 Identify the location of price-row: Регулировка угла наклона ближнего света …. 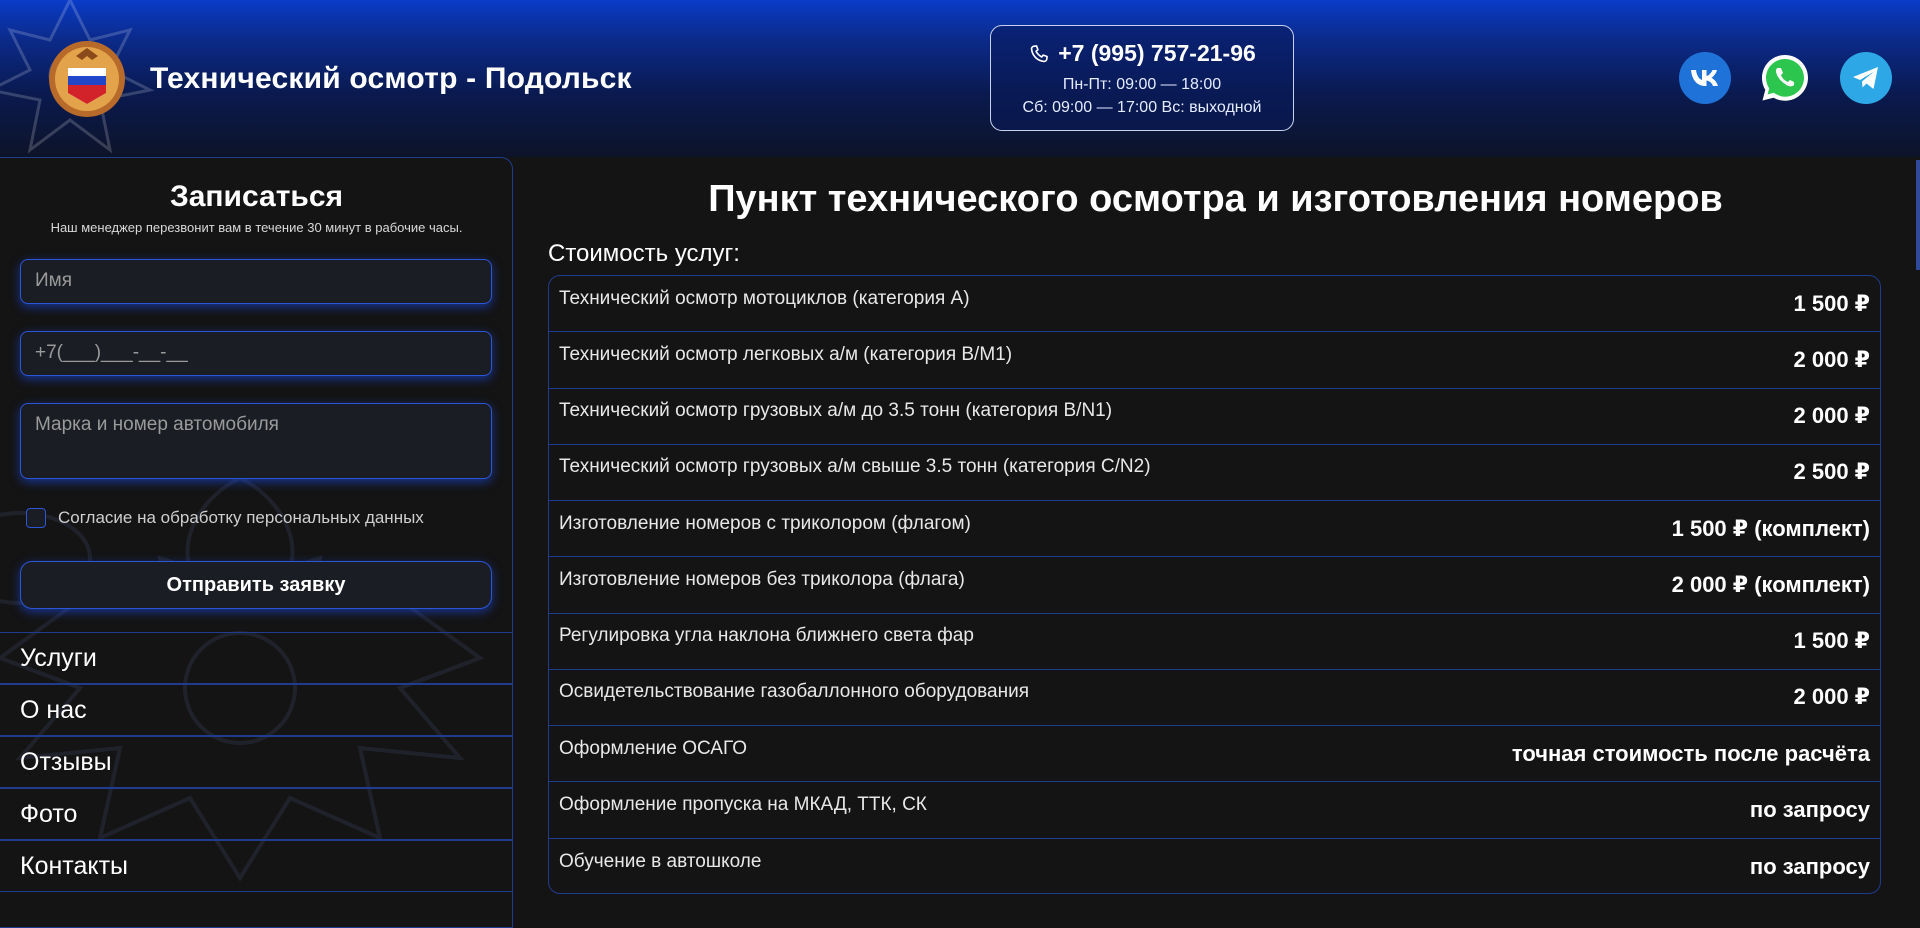
(1214, 642).